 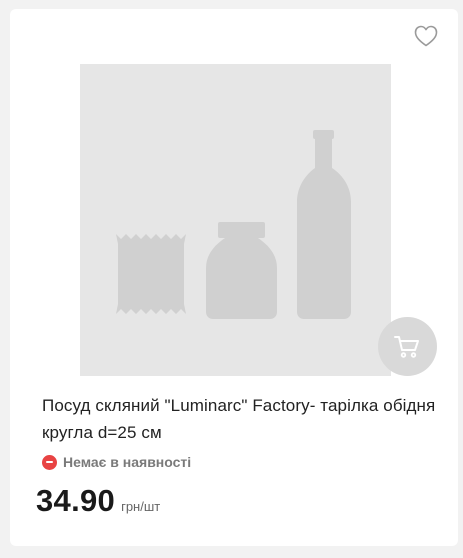 I want to click on price-unit: грн/шт, so click(x=141, y=506).